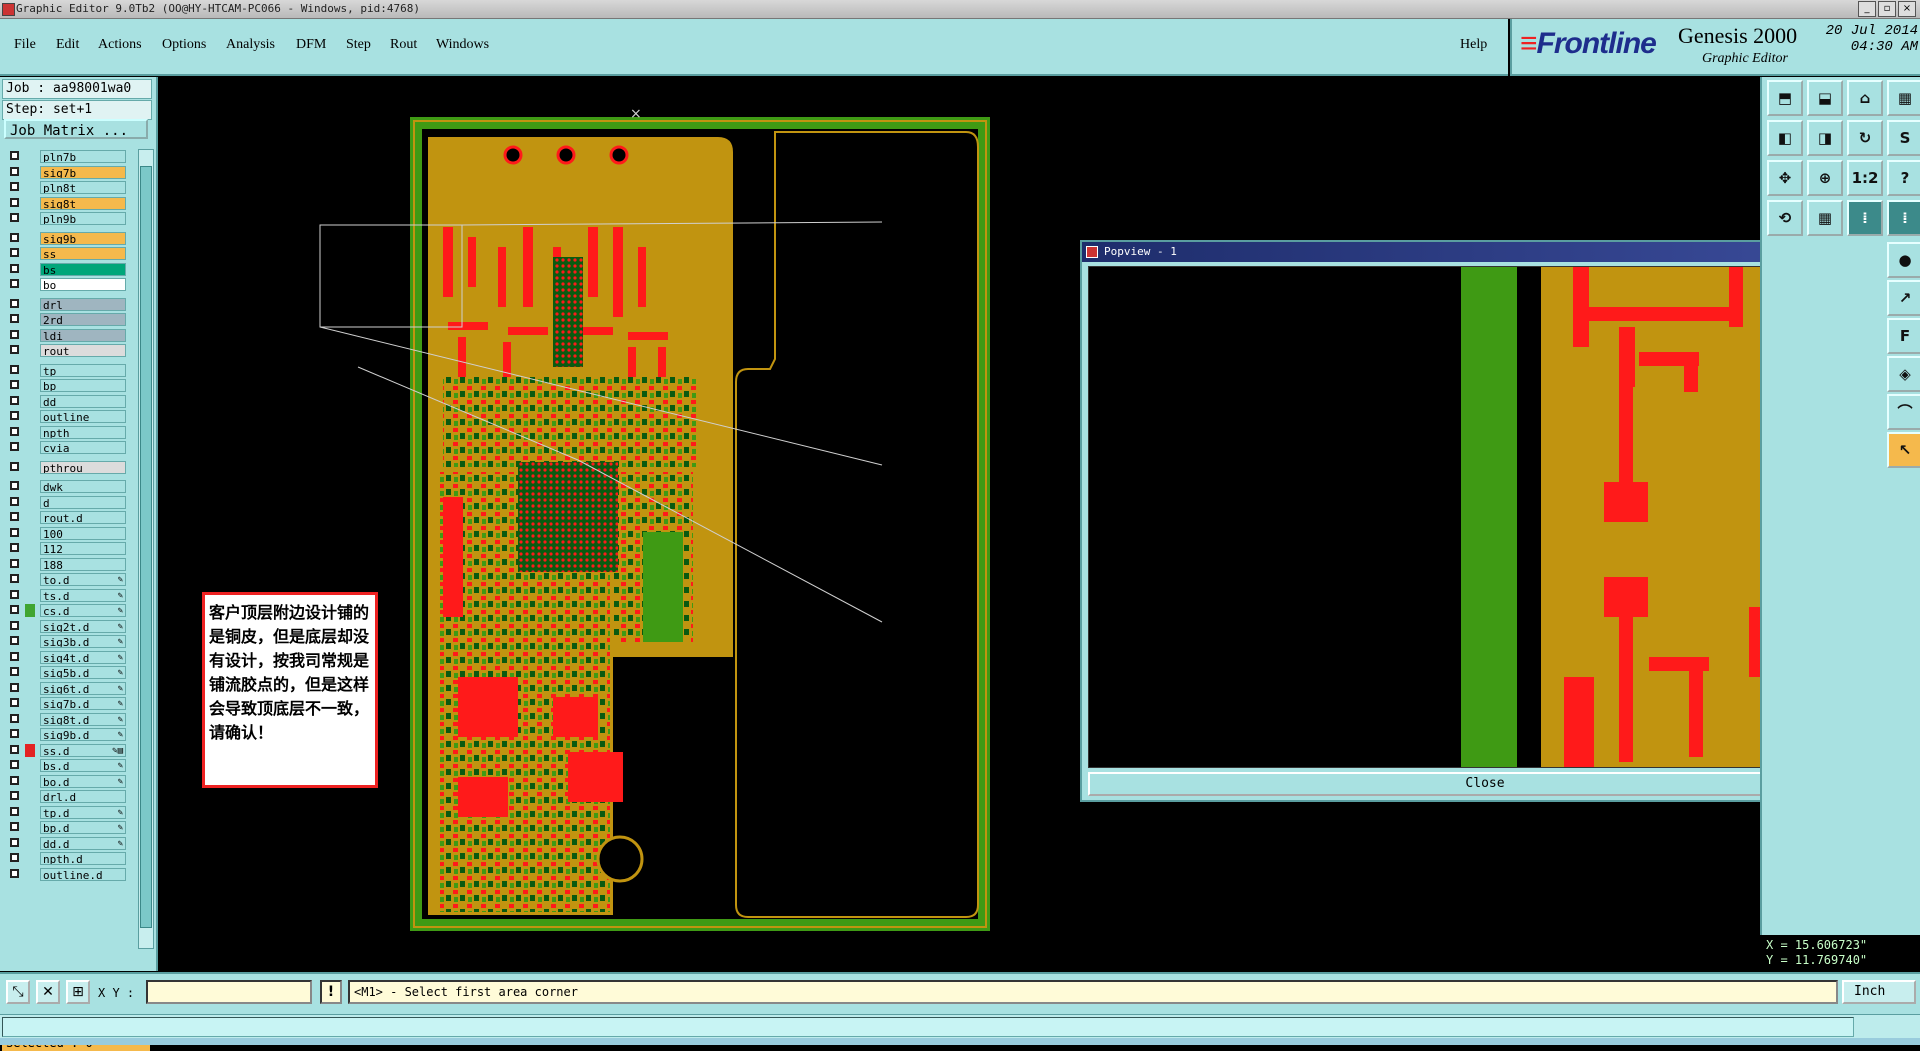 The height and width of the screenshot is (1051, 1920). I want to click on text-icon: F, so click(1903, 336).